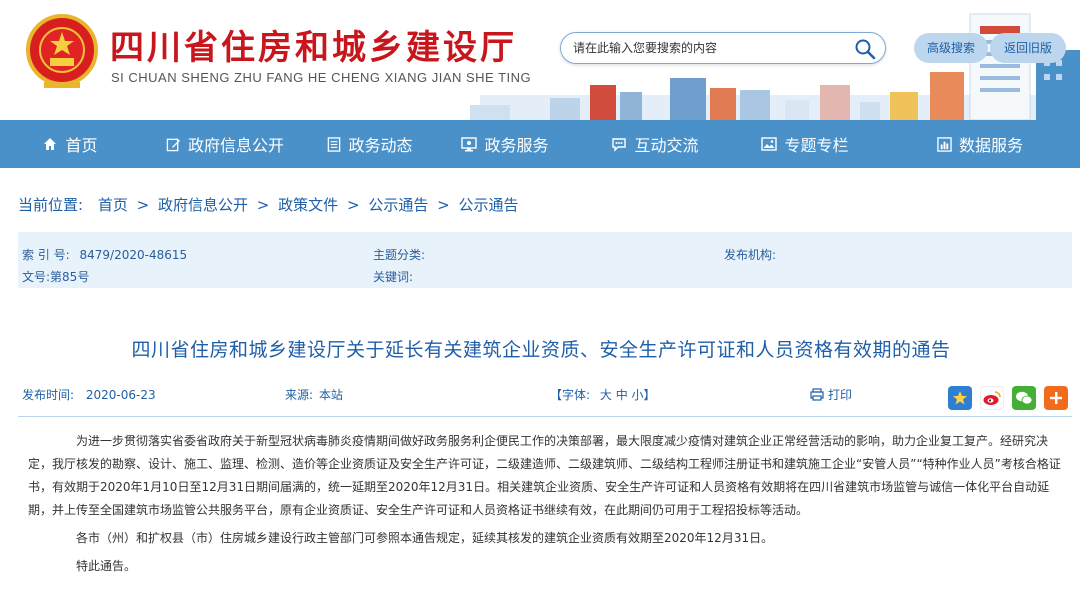 The height and width of the screenshot is (604, 1080). I want to click on nav-item-label: 政务动态, so click(380, 145).